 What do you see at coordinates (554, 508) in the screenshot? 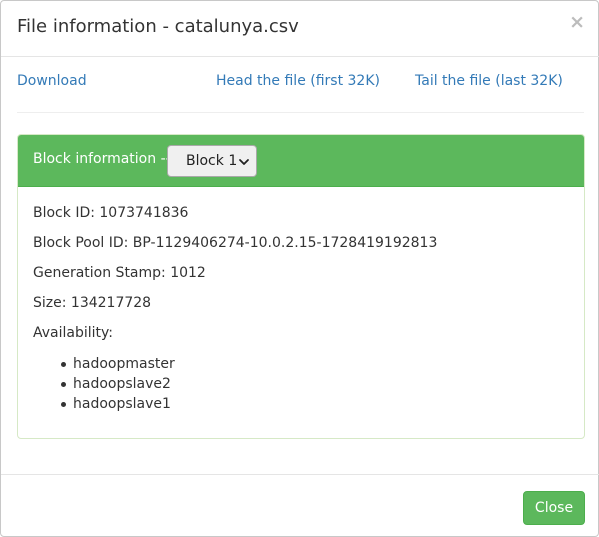
I see `close-button: Close` at bounding box center [554, 508].